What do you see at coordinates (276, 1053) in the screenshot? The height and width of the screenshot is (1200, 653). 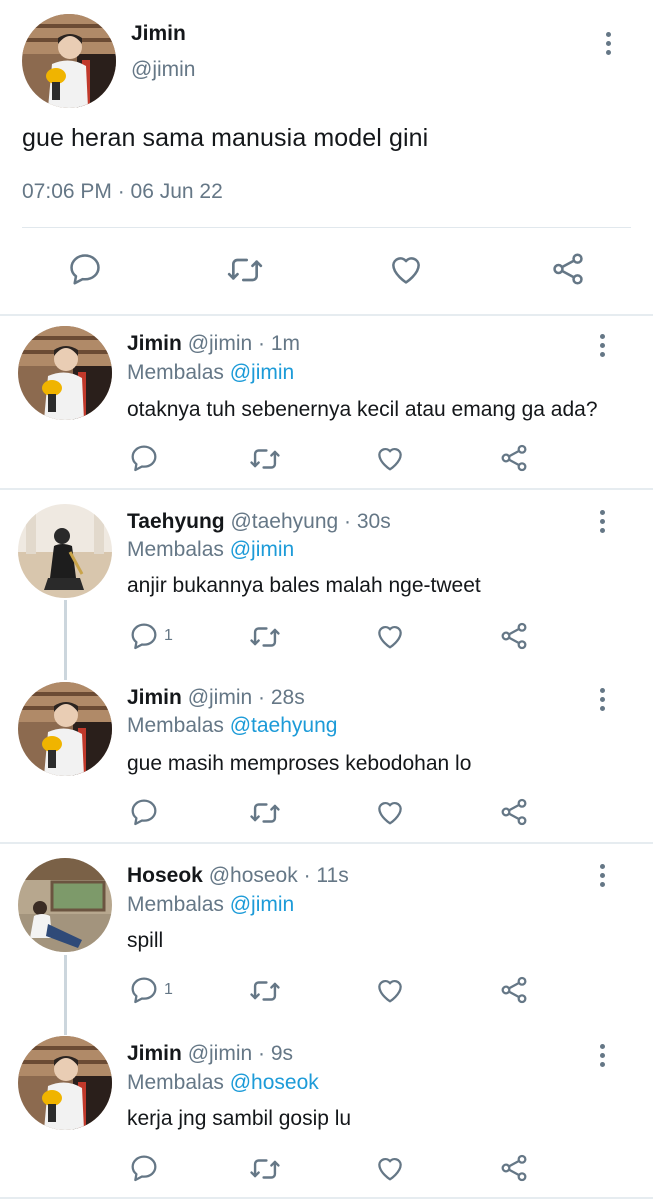 I see `reply-time: · 9s` at bounding box center [276, 1053].